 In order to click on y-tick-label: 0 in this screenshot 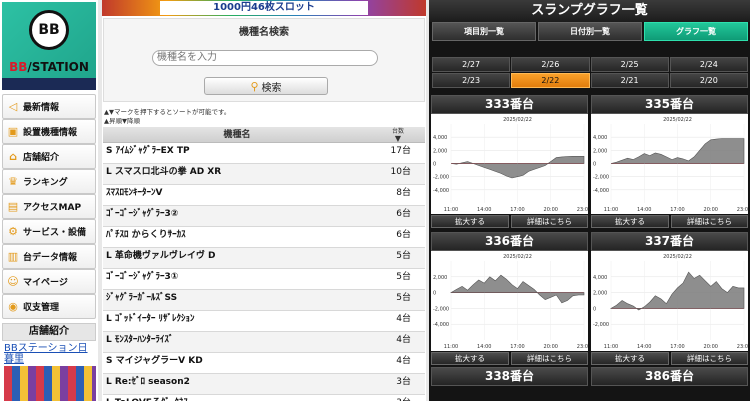, I will do `click(434, 294)`.